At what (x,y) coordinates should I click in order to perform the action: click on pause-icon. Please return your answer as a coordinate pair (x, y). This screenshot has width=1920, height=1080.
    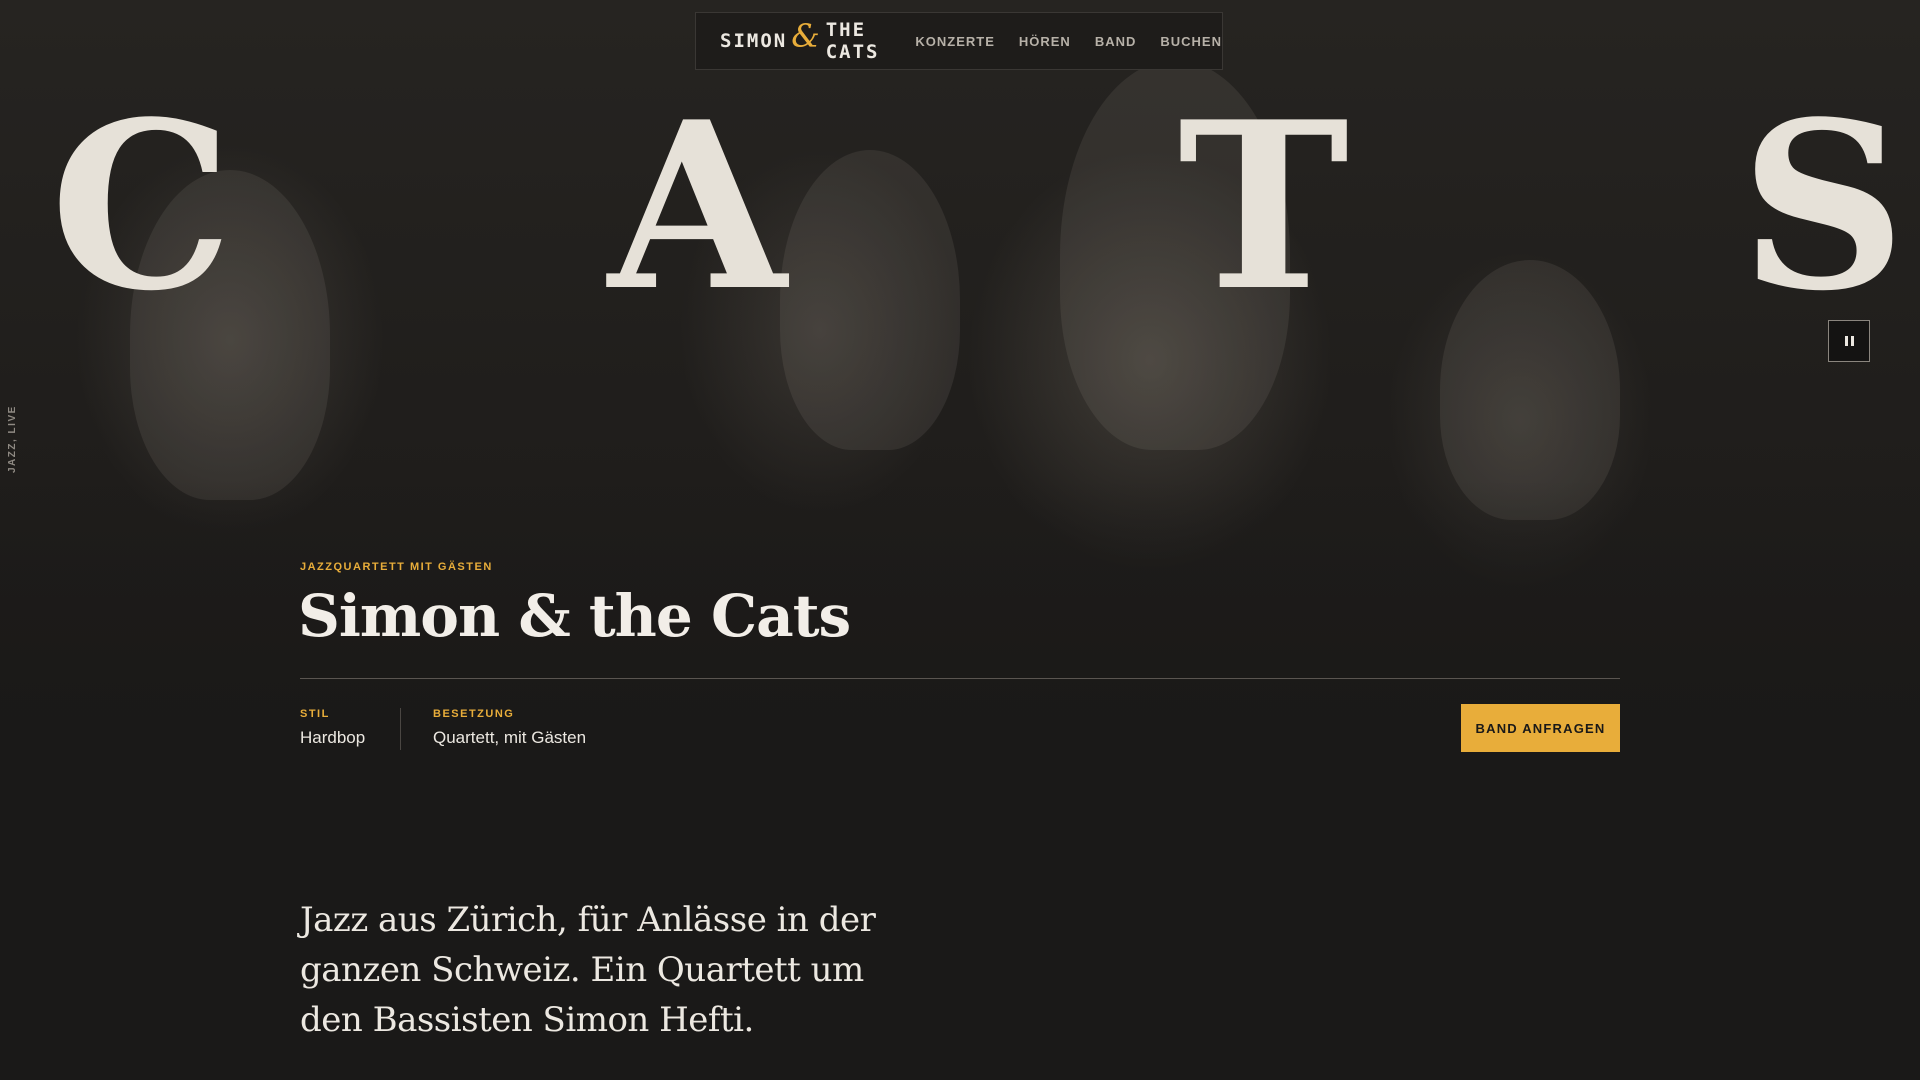
    Looking at the image, I should click on (1846, 341).